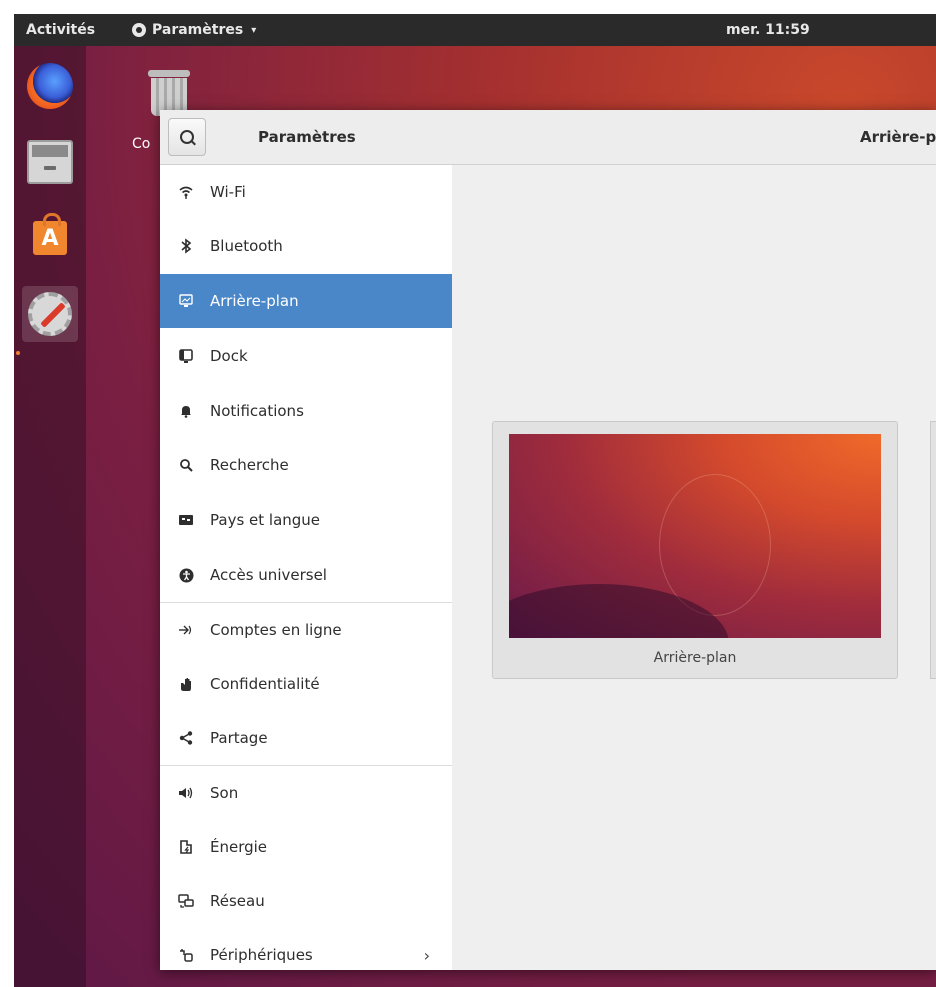 The height and width of the screenshot is (987, 936). What do you see at coordinates (186, 192) in the screenshot?
I see `wifi-icon` at bounding box center [186, 192].